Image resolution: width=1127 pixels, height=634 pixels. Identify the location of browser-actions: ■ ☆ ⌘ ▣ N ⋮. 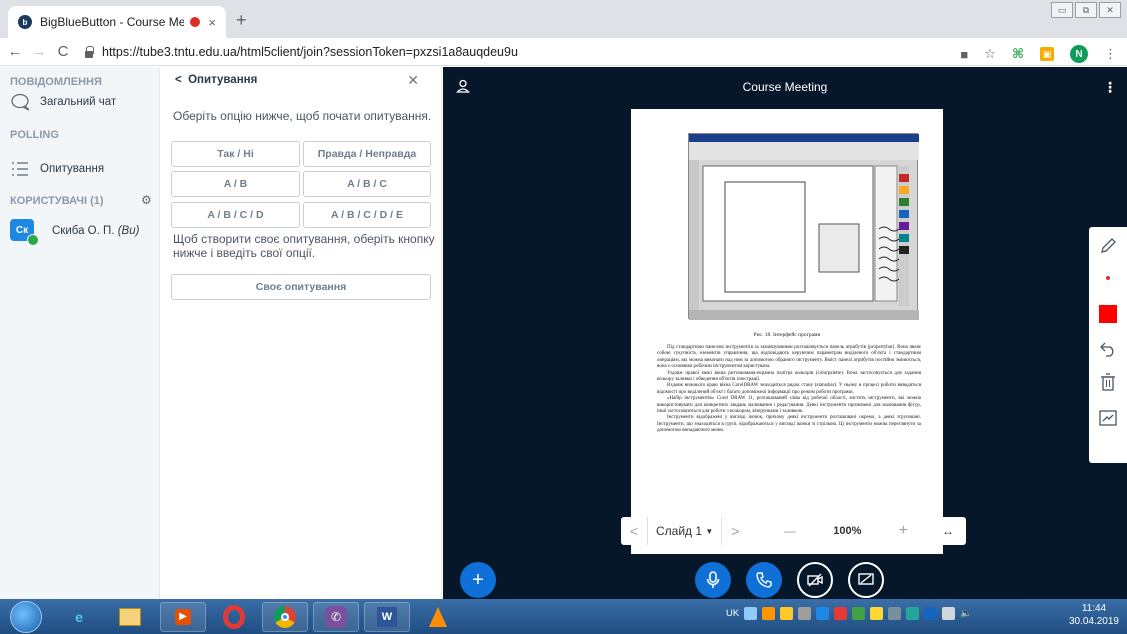
(1038, 54).